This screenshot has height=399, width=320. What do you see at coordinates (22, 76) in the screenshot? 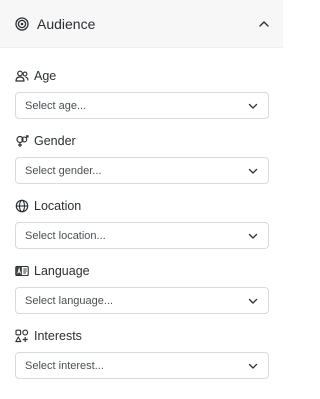
I see `users-icon` at bounding box center [22, 76].